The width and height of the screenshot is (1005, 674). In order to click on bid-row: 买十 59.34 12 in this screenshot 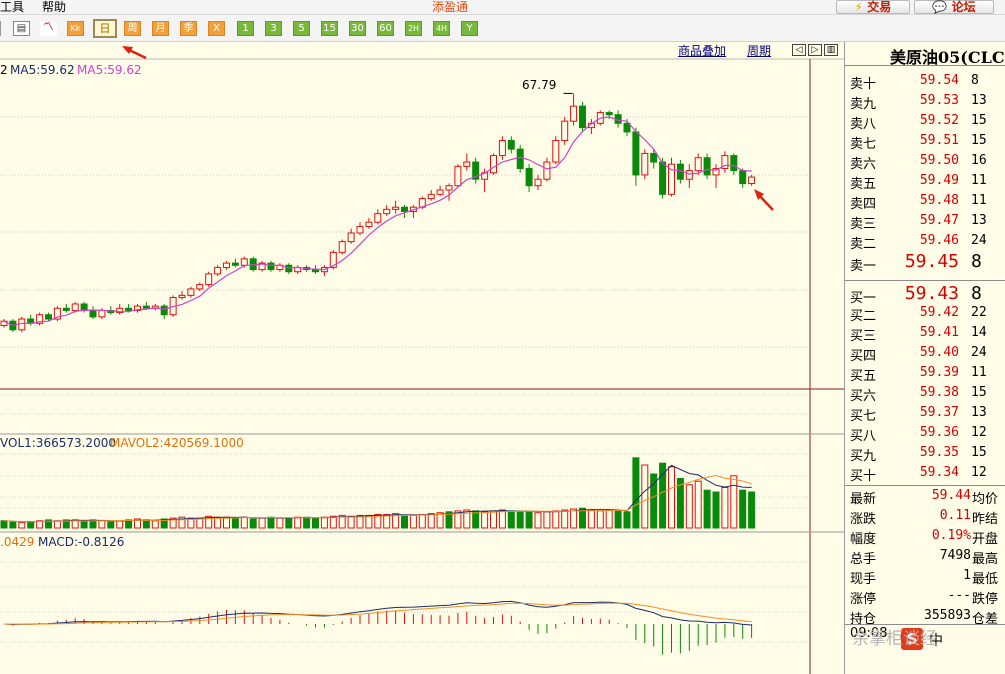, I will do `click(925, 473)`.